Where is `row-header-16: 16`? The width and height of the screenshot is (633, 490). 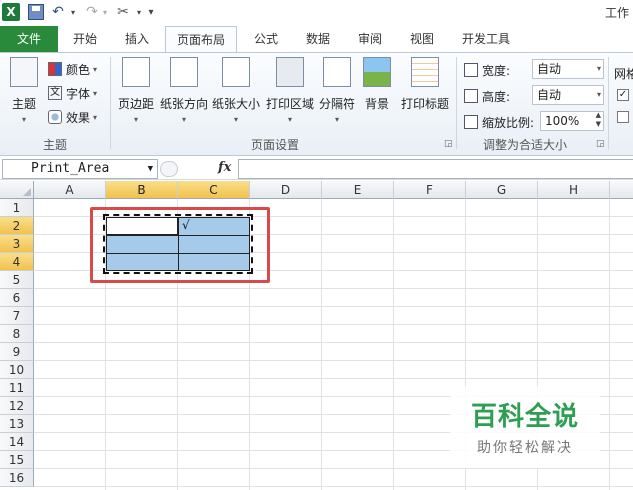 row-header-16: 16 is located at coordinates (17, 478).